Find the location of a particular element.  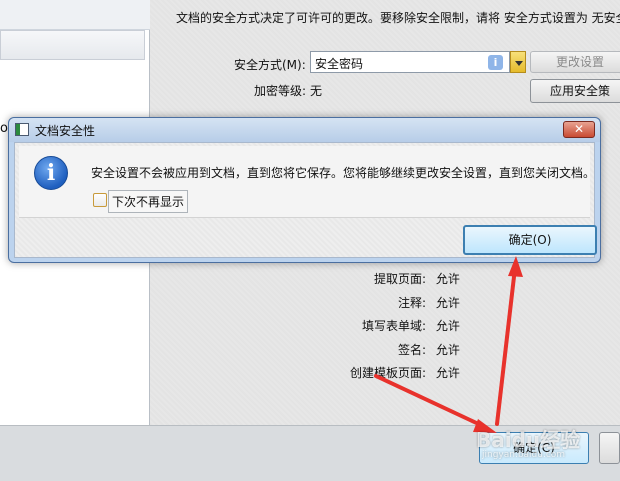

watermark-text: Baidu经验 is located at coordinates (528, 440).